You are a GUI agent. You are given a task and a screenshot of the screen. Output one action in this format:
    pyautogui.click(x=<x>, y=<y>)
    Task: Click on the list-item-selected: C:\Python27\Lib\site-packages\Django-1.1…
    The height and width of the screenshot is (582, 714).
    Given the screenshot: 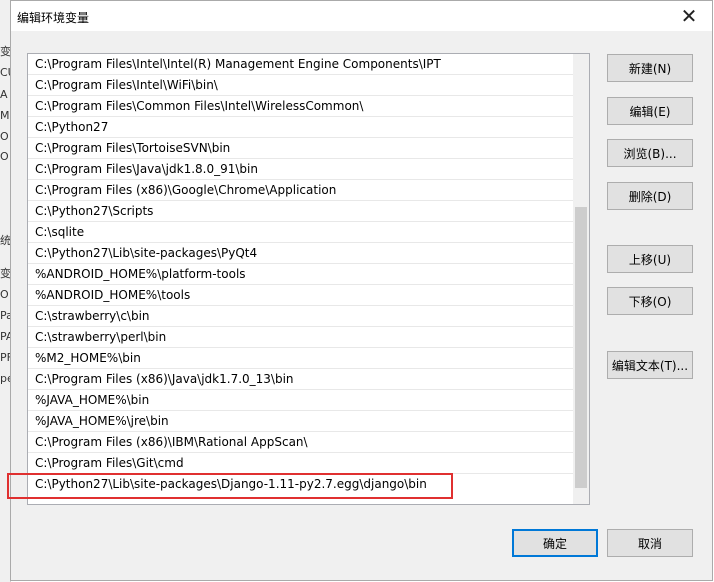 What is the action you would take?
    pyautogui.click(x=301, y=484)
    